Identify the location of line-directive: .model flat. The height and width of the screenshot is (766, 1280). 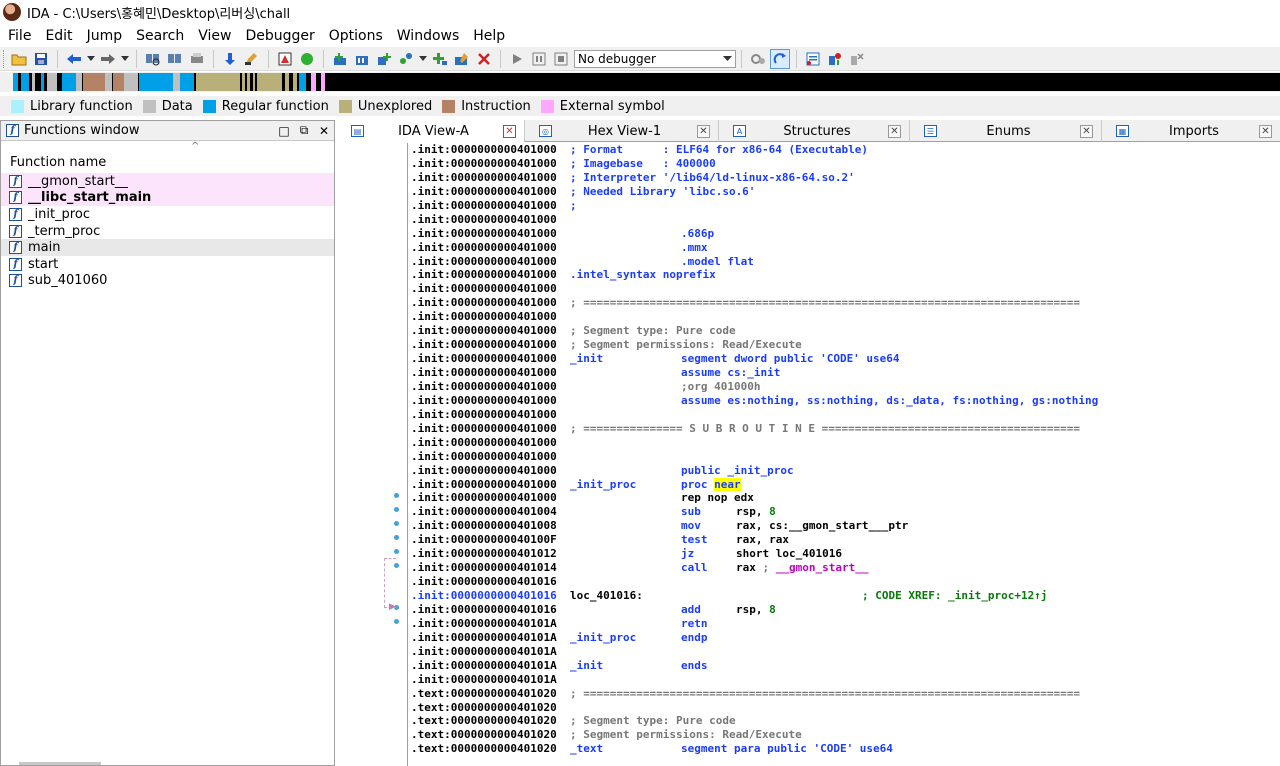
(717, 262).